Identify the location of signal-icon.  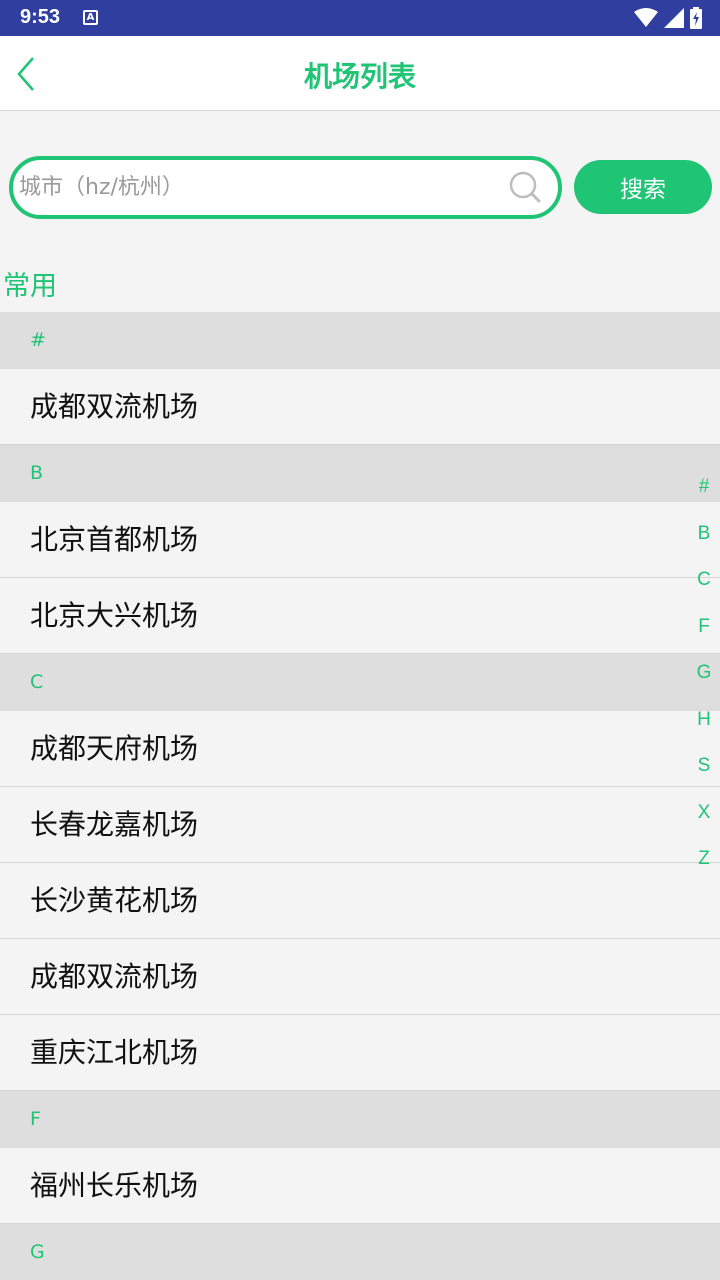
(674, 18).